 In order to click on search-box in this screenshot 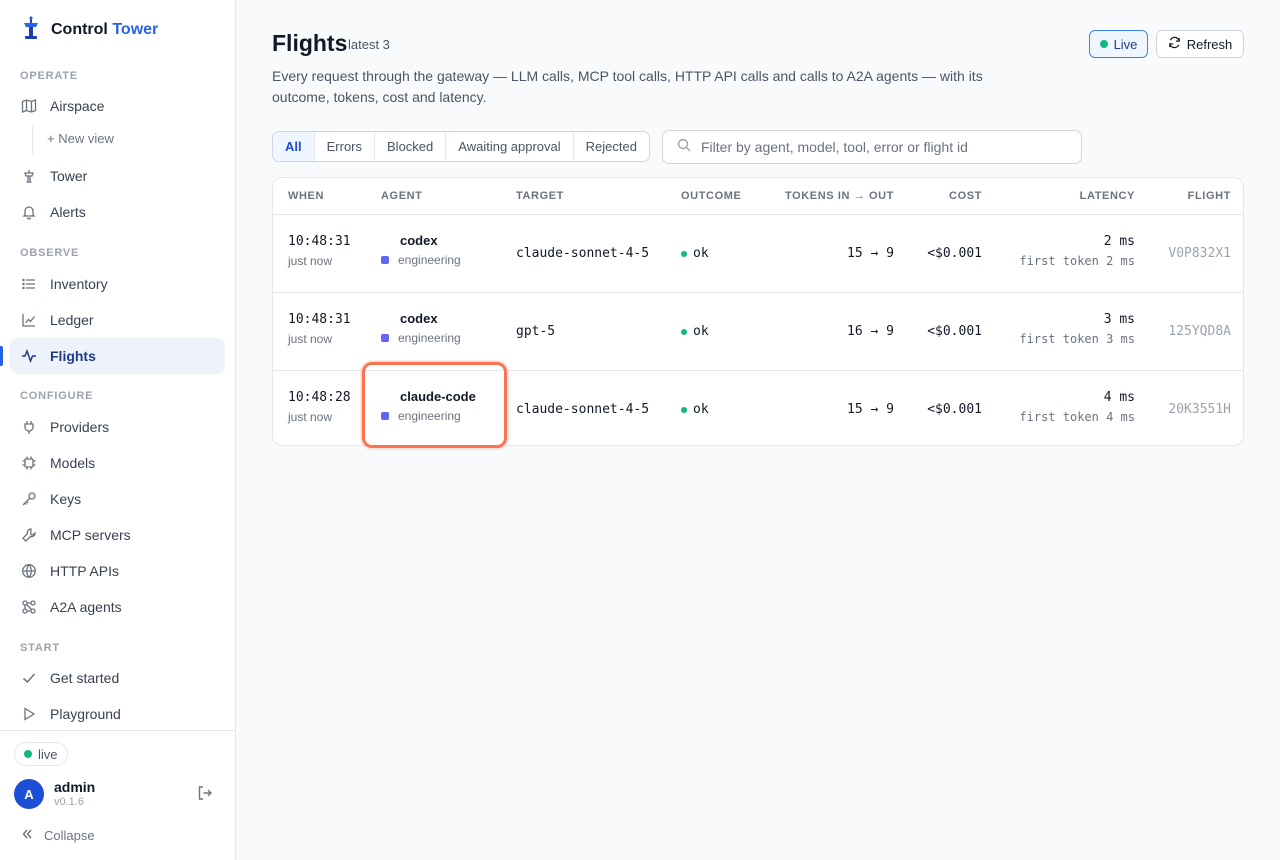, I will do `click(872, 147)`.